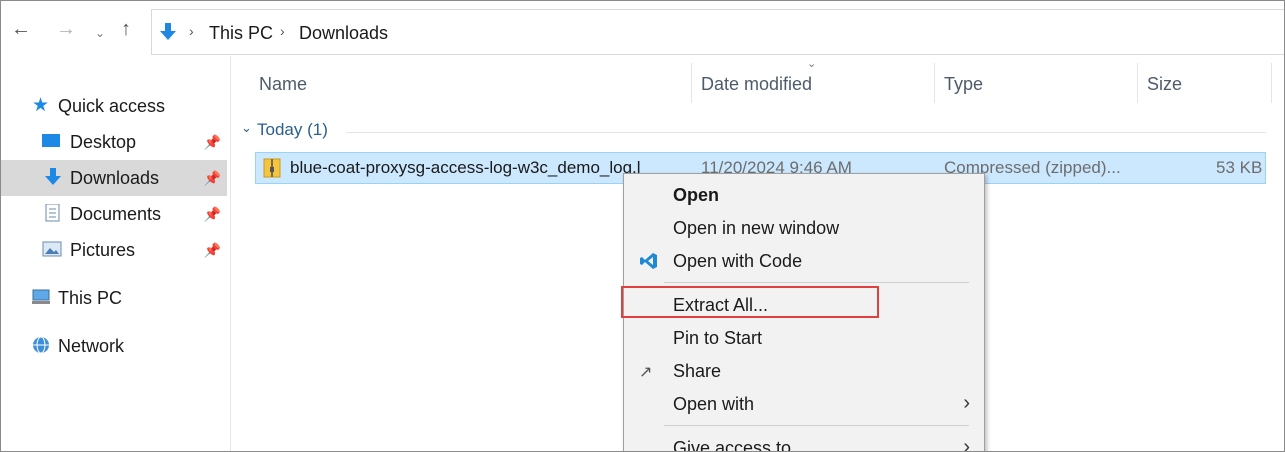 Image resolution: width=1285 pixels, height=452 pixels. I want to click on menu-item-pin-to-start: Pin to Start, so click(804, 338).